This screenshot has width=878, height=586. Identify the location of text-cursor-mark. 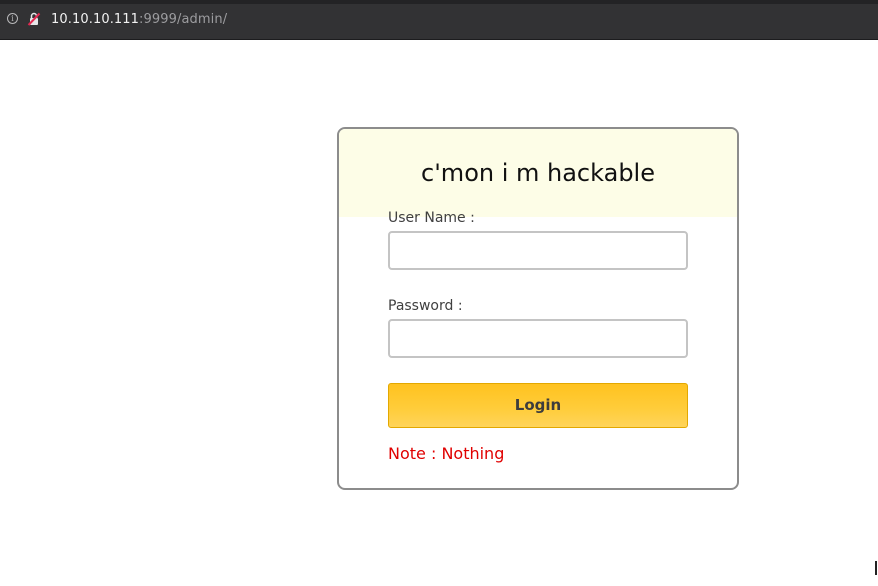
(876, 568).